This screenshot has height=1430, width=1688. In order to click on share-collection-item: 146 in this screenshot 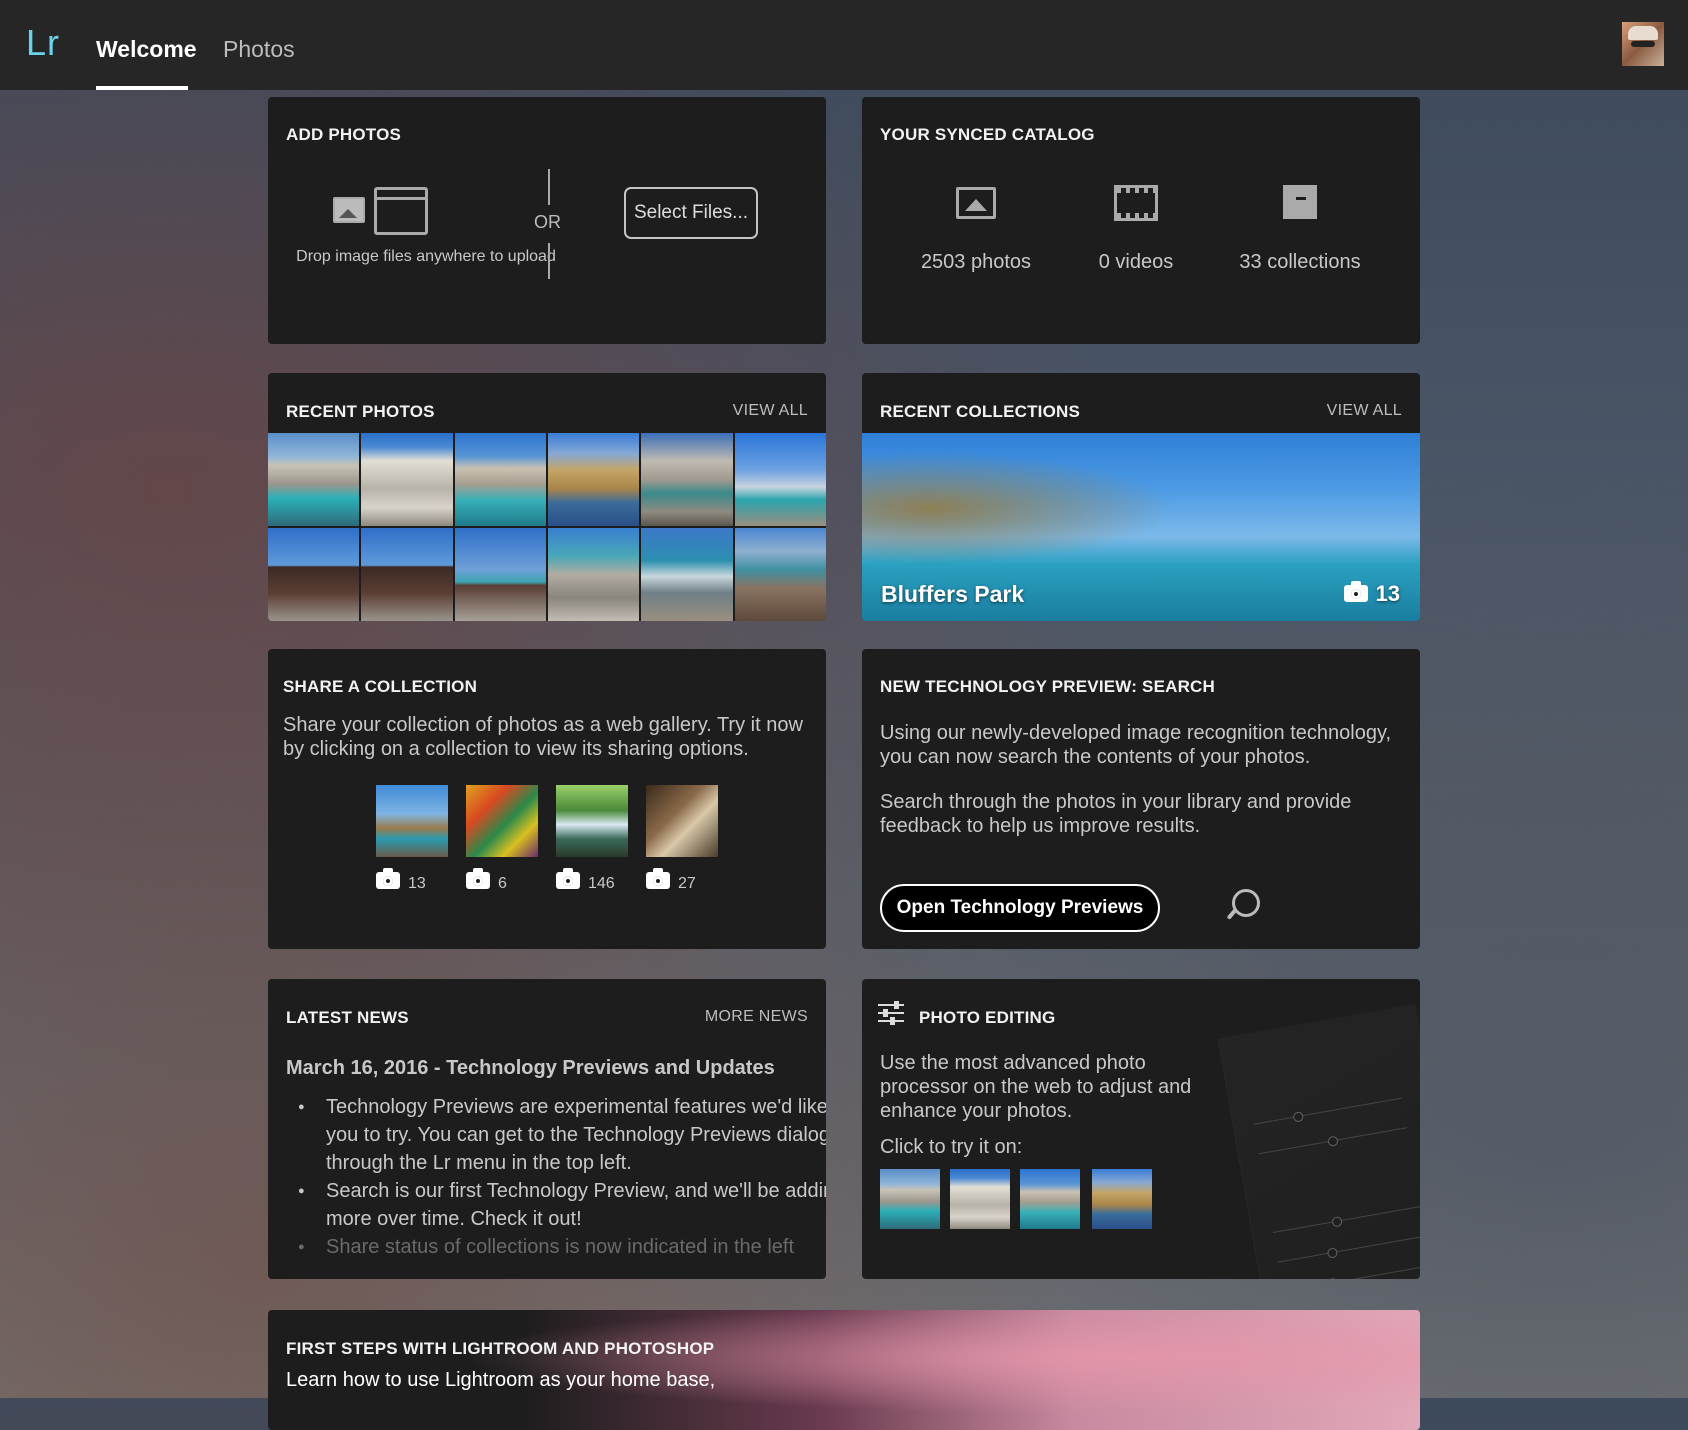, I will do `click(592, 838)`.